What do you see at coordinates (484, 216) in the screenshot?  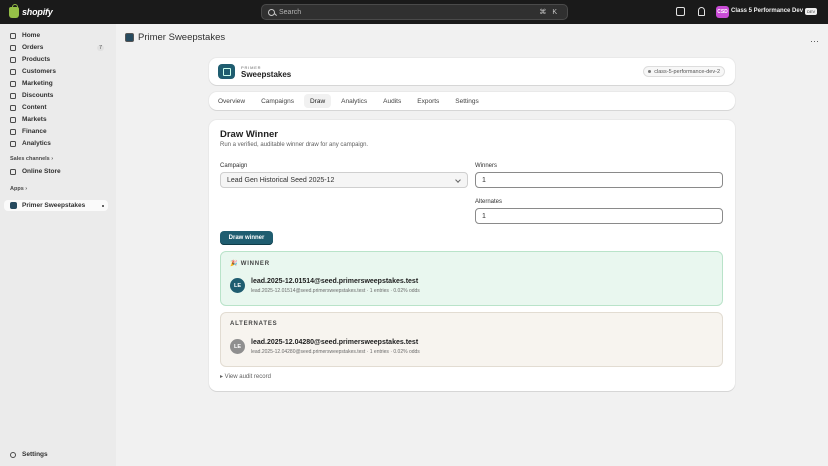 I see `alternates-value: 1` at bounding box center [484, 216].